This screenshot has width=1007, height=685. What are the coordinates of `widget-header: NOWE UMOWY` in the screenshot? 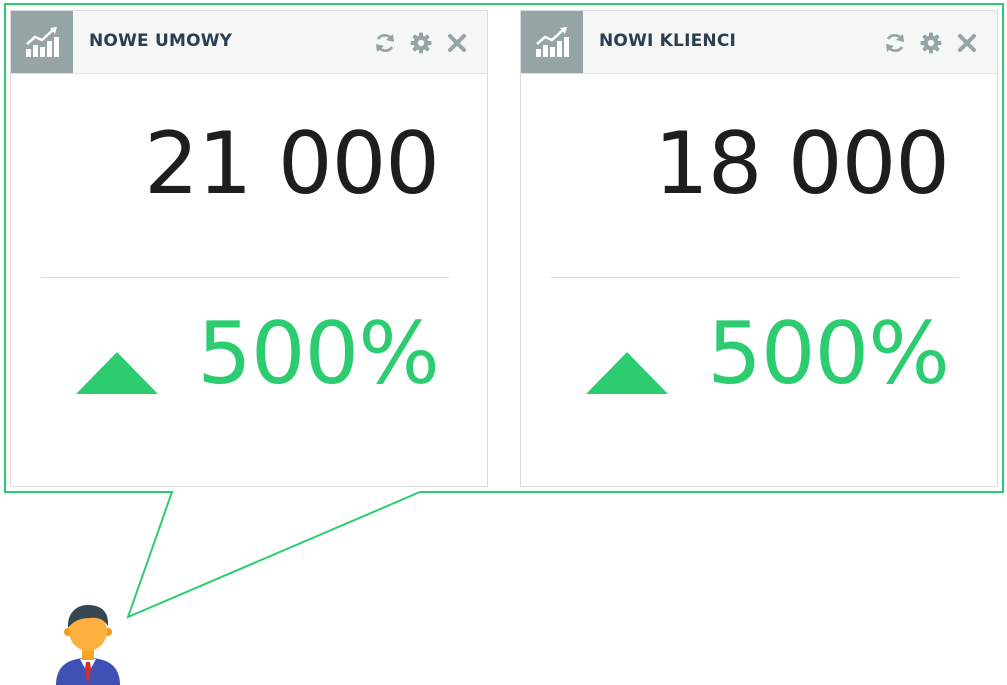 It's located at (249, 42).